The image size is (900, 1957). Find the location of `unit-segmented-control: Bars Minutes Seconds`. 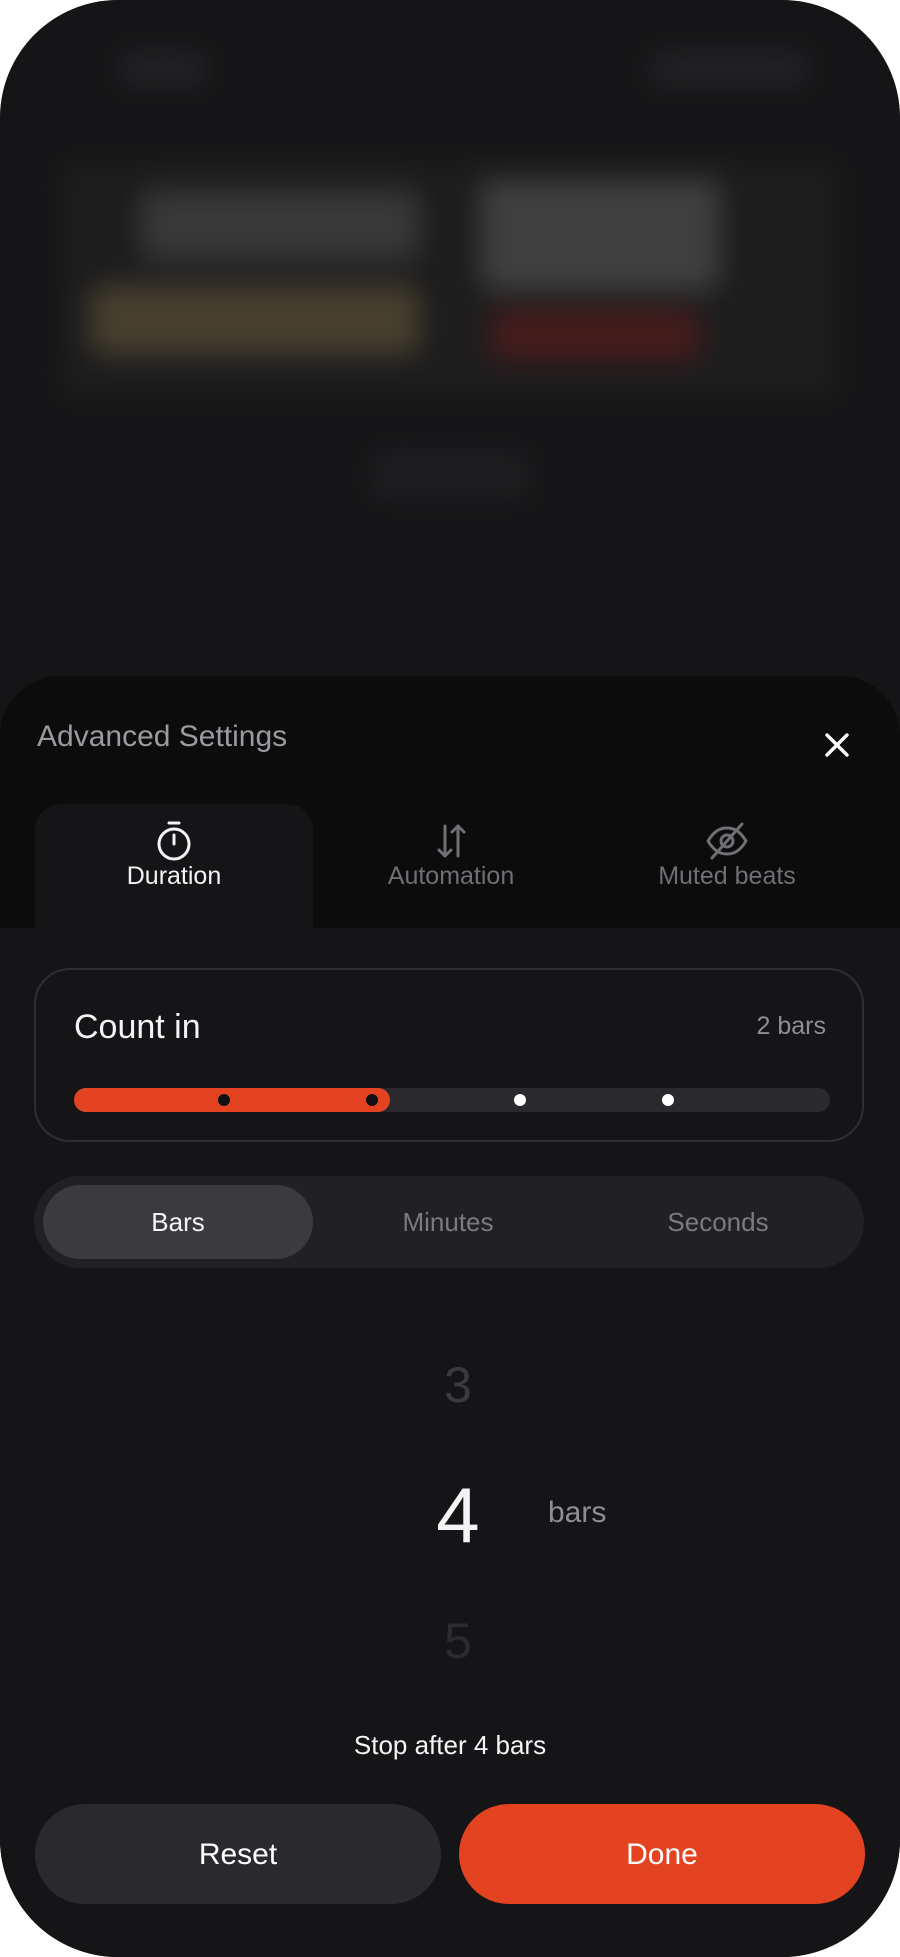

unit-segmented-control: Bars Minutes Seconds is located at coordinates (449, 1222).